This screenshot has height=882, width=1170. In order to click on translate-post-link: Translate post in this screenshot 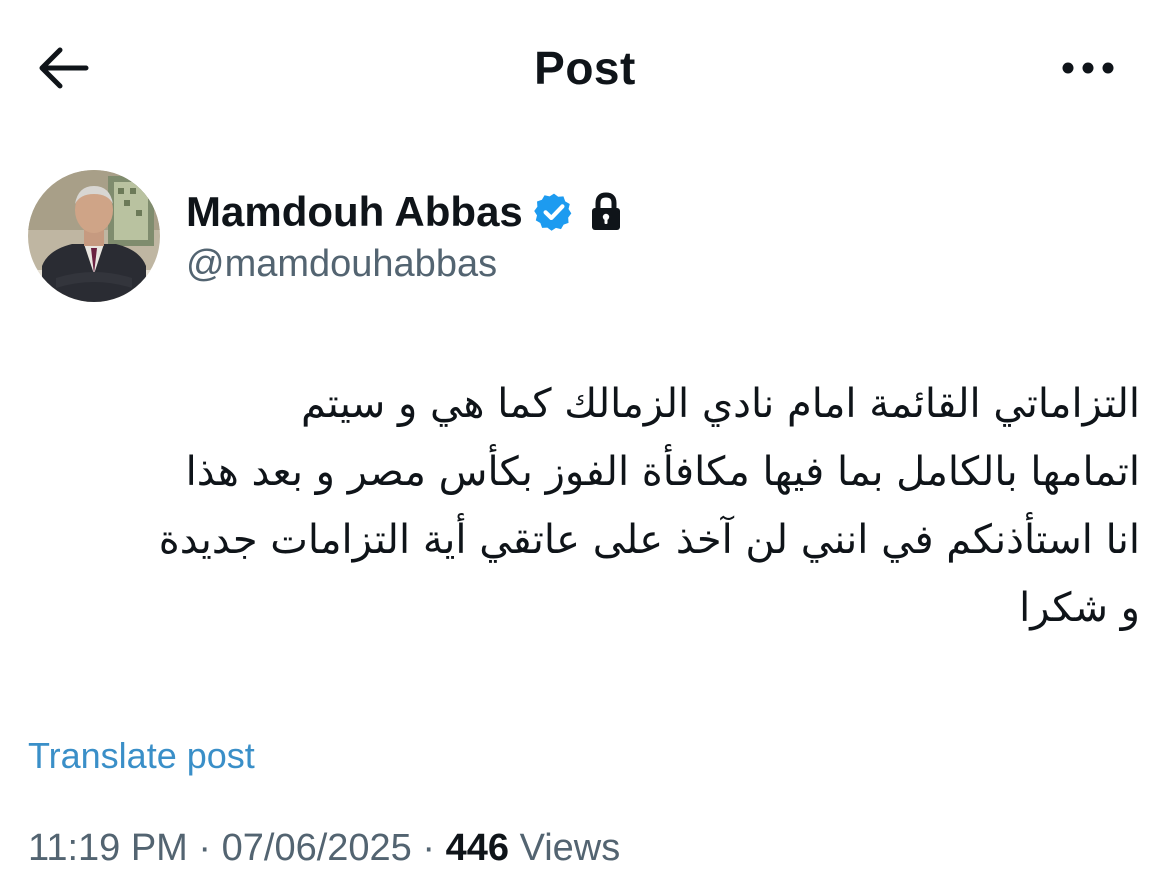, I will do `click(141, 756)`.